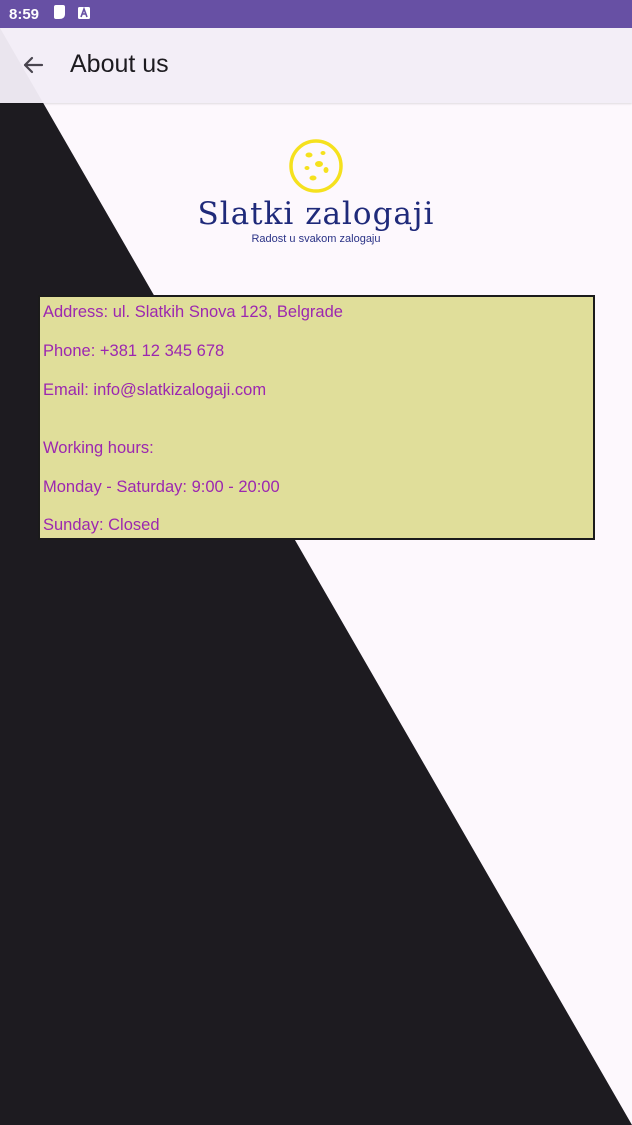 The width and height of the screenshot is (632, 1125). Describe the element at coordinates (316, 166) in the screenshot. I see `cookie-icon` at that location.